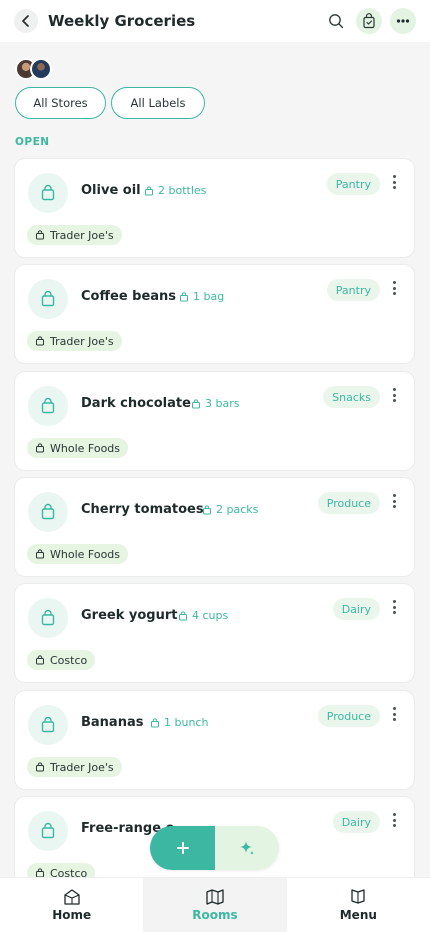 The height and width of the screenshot is (932, 430). I want to click on item-name: Olive oil, so click(111, 190).